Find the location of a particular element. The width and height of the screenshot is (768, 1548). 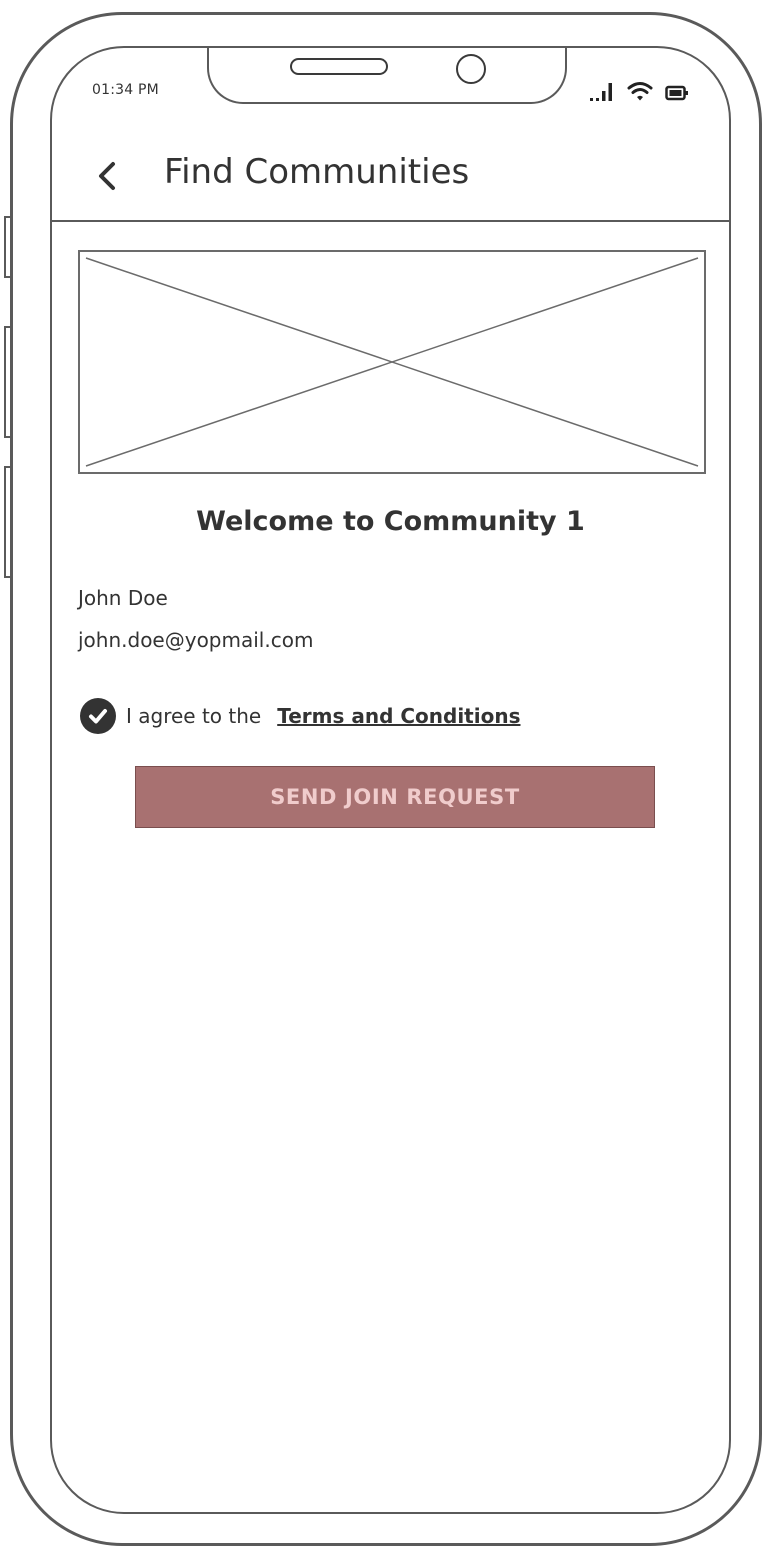

app-bar: Find Communities is located at coordinates (390, 177).